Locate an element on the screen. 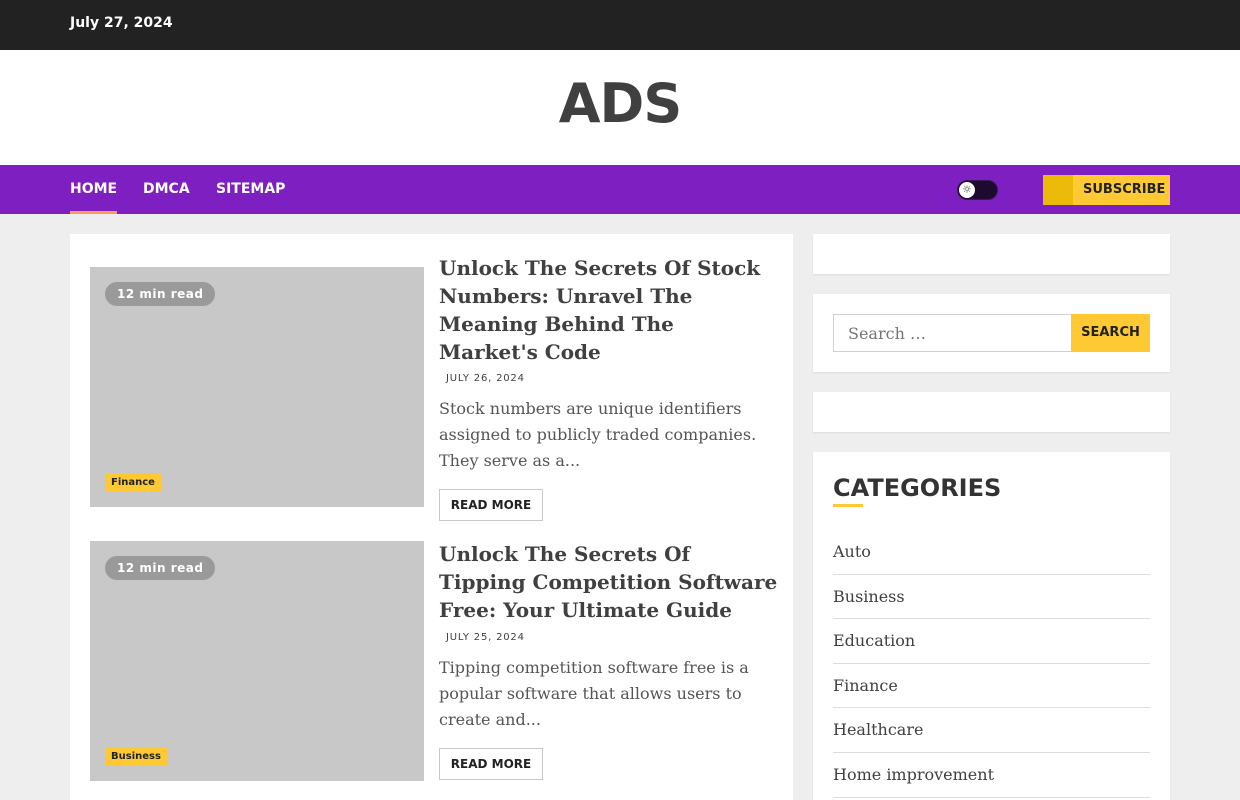  search-input is located at coordinates (952, 333).